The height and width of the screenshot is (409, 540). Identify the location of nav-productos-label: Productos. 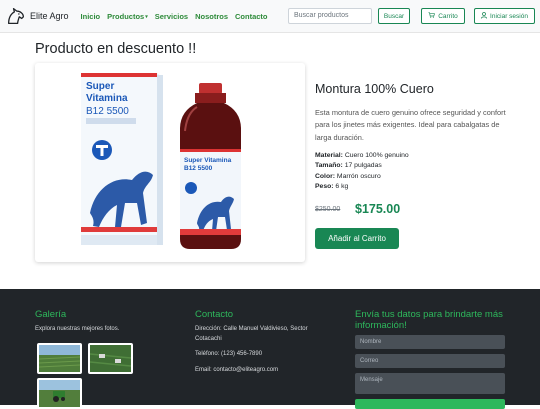
(126, 16).